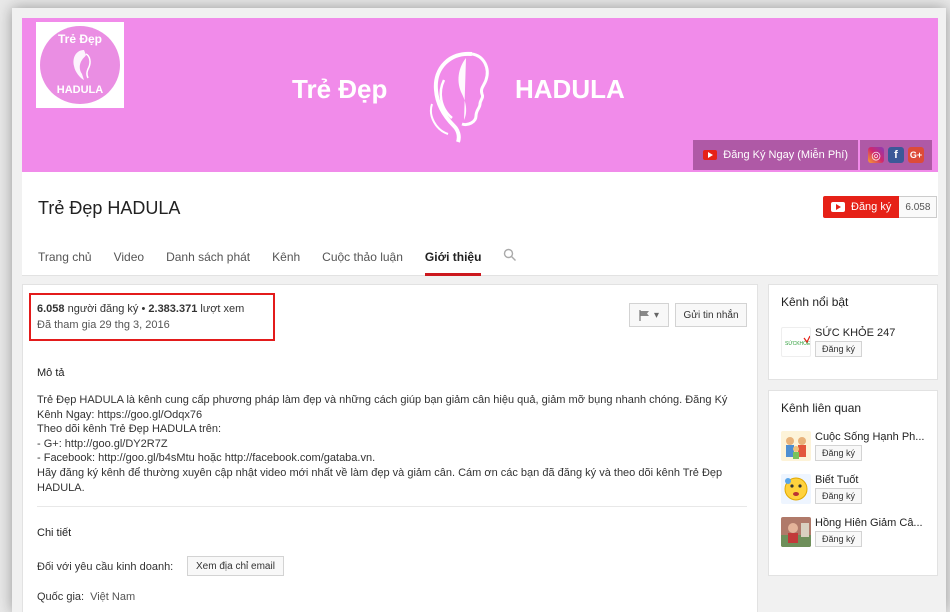 The height and width of the screenshot is (612, 950). What do you see at coordinates (106, 309) in the screenshot?
I see `subscriber-text: người đăng ký •` at bounding box center [106, 309].